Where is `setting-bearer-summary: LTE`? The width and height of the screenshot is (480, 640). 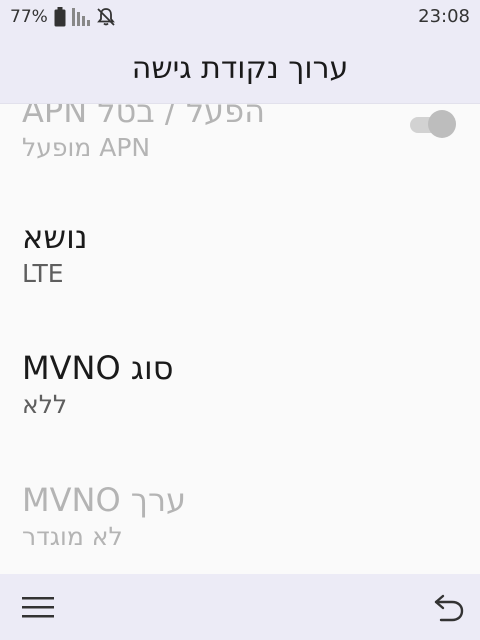
setting-bearer-summary: LTE is located at coordinates (43, 273).